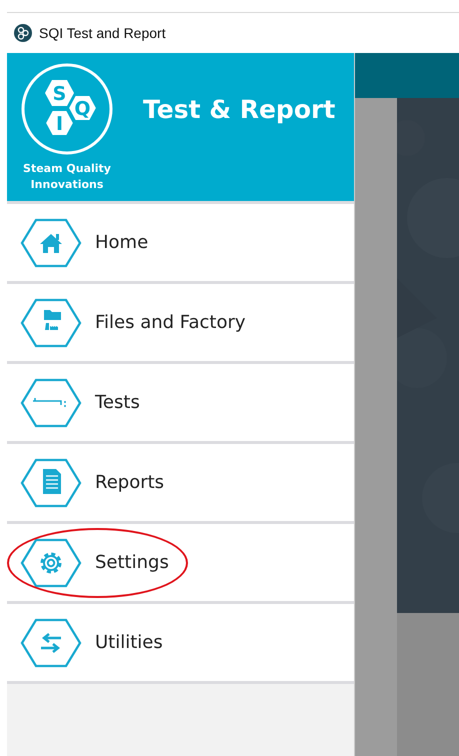 The image size is (459, 756). What do you see at coordinates (180, 242) in the screenshot?
I see `menu-item: Home` at bounding box center [180, 242].